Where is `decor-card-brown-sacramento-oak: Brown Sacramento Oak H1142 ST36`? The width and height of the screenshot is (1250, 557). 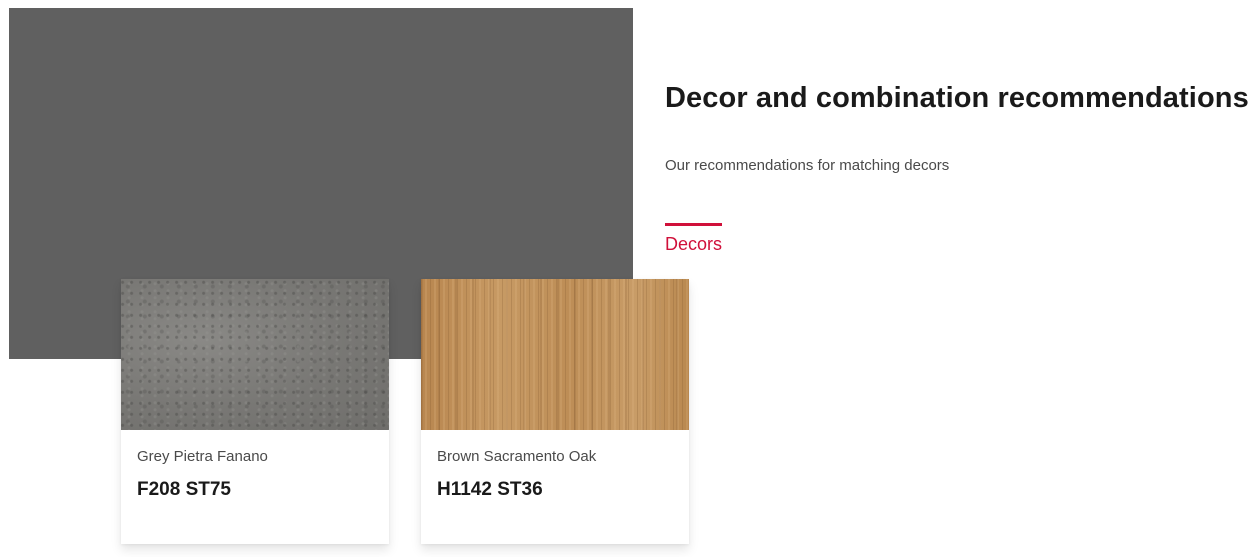
decor-card-brown-sacramento-oak: Brown Sacramento Oak H1142 ST36 is located at coordinates (555, 411).